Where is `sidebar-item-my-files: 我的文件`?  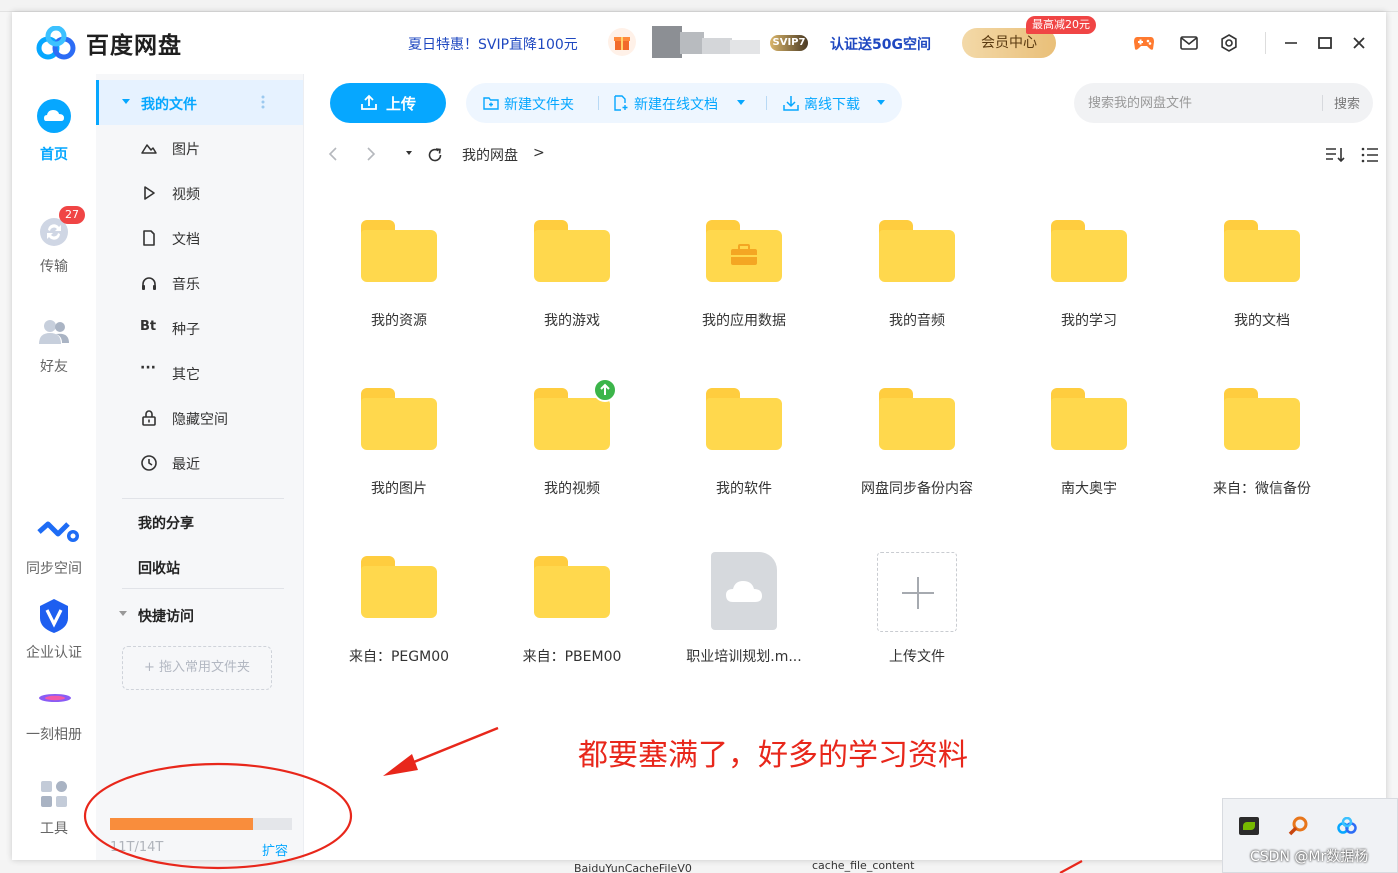
sidebar-item-my-files: 我的文件 is located at coordinates (199, 102).